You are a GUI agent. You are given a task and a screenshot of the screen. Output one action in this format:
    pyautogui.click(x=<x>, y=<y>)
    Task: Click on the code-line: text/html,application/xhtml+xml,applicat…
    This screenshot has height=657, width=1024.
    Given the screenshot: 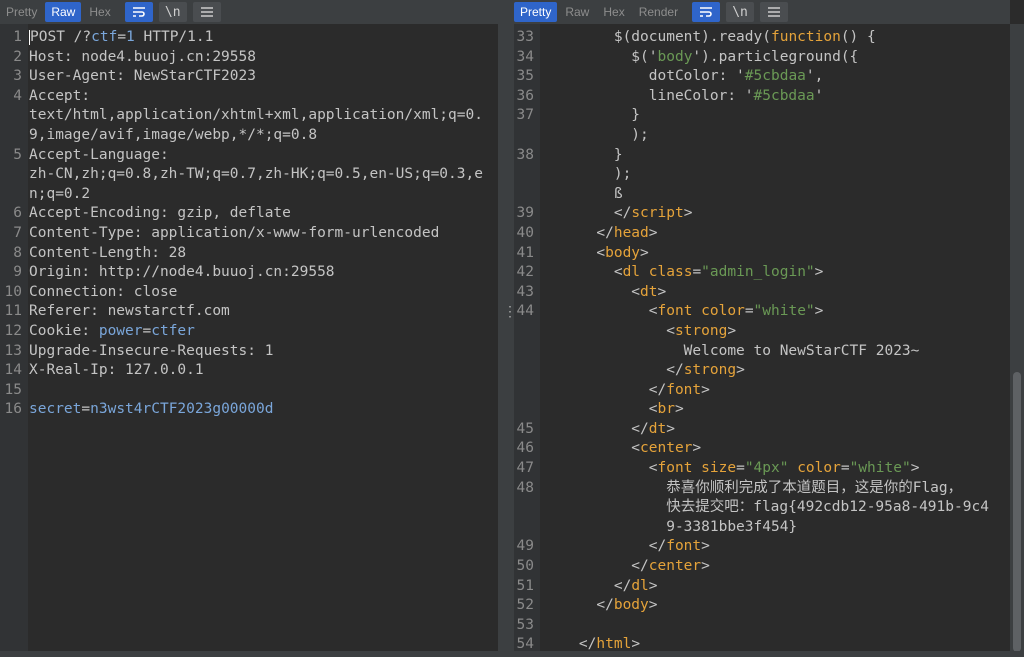 What is the action you would take?
    pyautogui.click(x=249, y=116)
    